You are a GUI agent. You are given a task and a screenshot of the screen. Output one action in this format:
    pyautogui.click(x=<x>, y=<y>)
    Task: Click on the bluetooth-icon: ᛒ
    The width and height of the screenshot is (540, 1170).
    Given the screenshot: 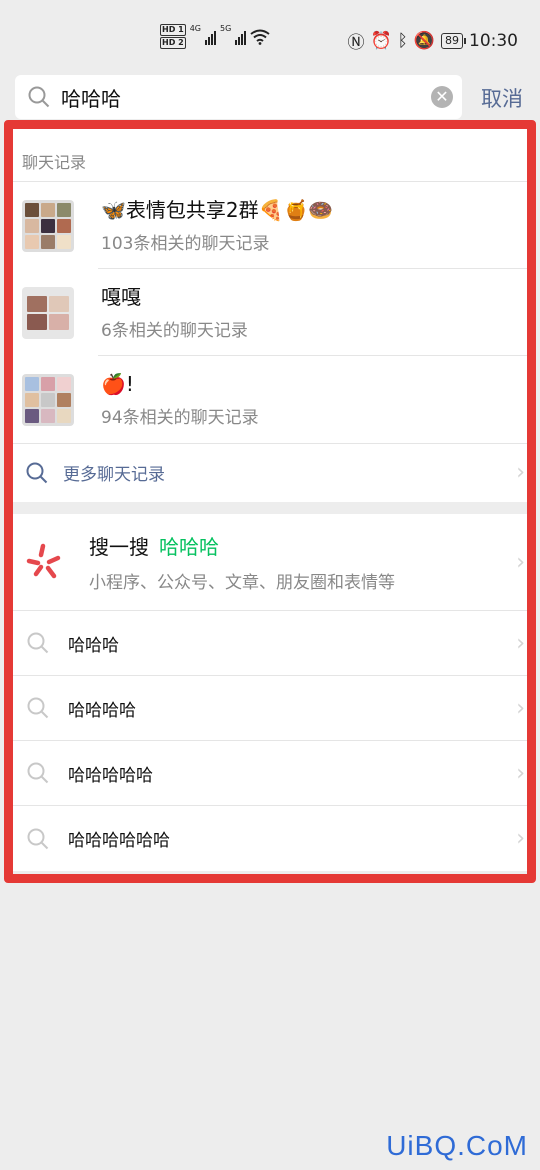 What is the action you would take?
    pyautogui.click(x=402, y=40)
    